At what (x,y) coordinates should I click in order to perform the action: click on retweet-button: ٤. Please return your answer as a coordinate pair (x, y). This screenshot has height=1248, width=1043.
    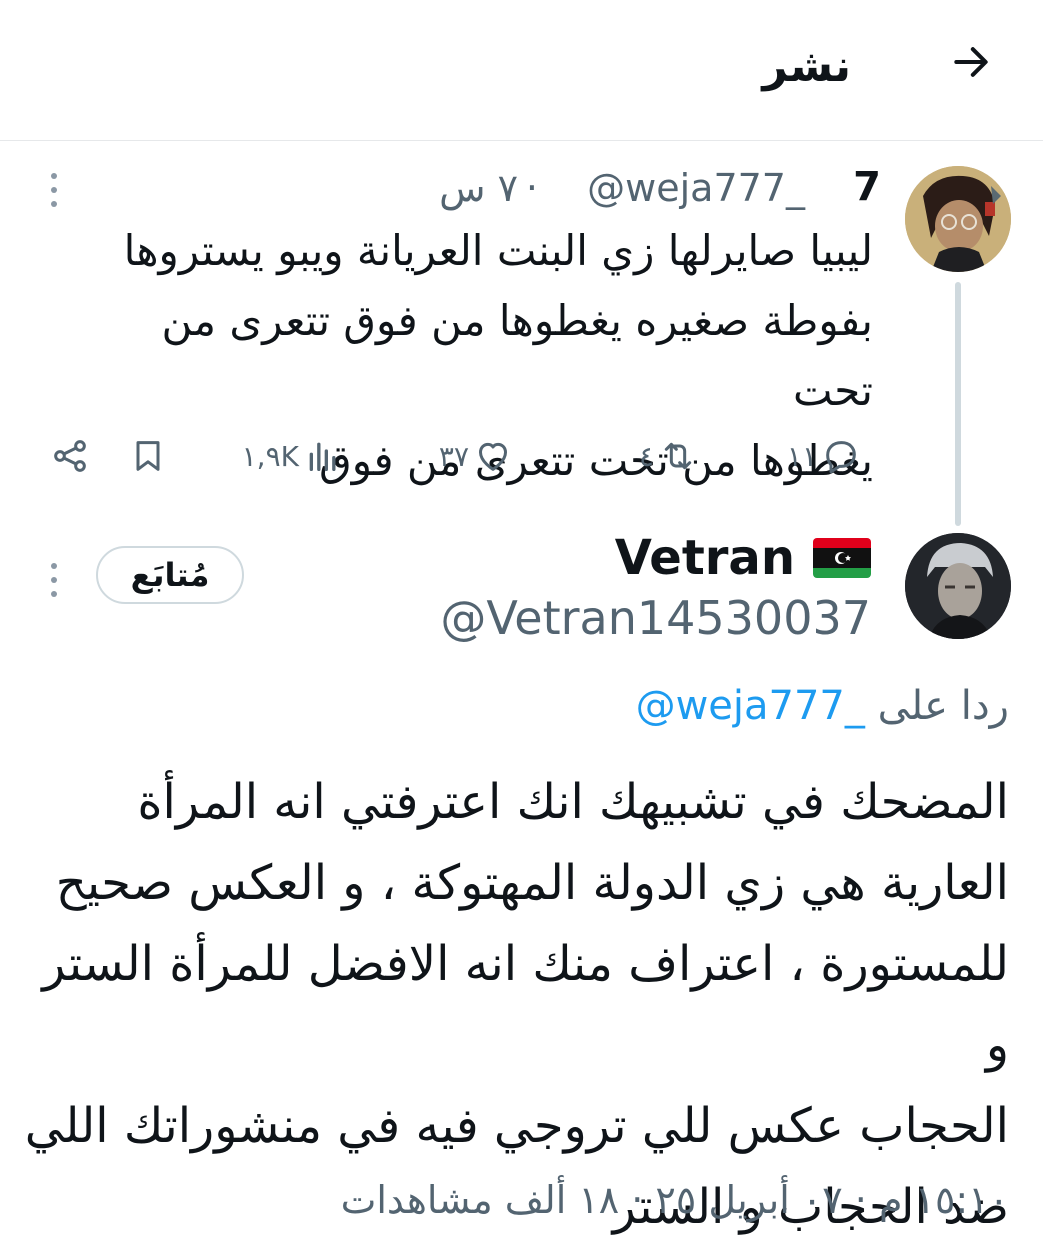
    Looking at the image, I should click on (668, 456).